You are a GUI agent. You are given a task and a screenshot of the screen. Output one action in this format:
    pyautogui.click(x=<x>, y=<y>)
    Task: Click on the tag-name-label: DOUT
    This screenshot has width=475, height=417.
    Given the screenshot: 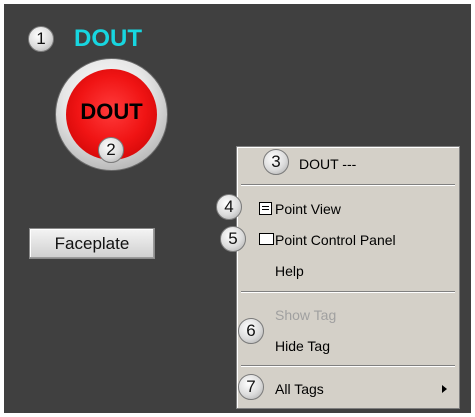 What is the action you would take?
    pyautogui.click(x=108, y=38)
    